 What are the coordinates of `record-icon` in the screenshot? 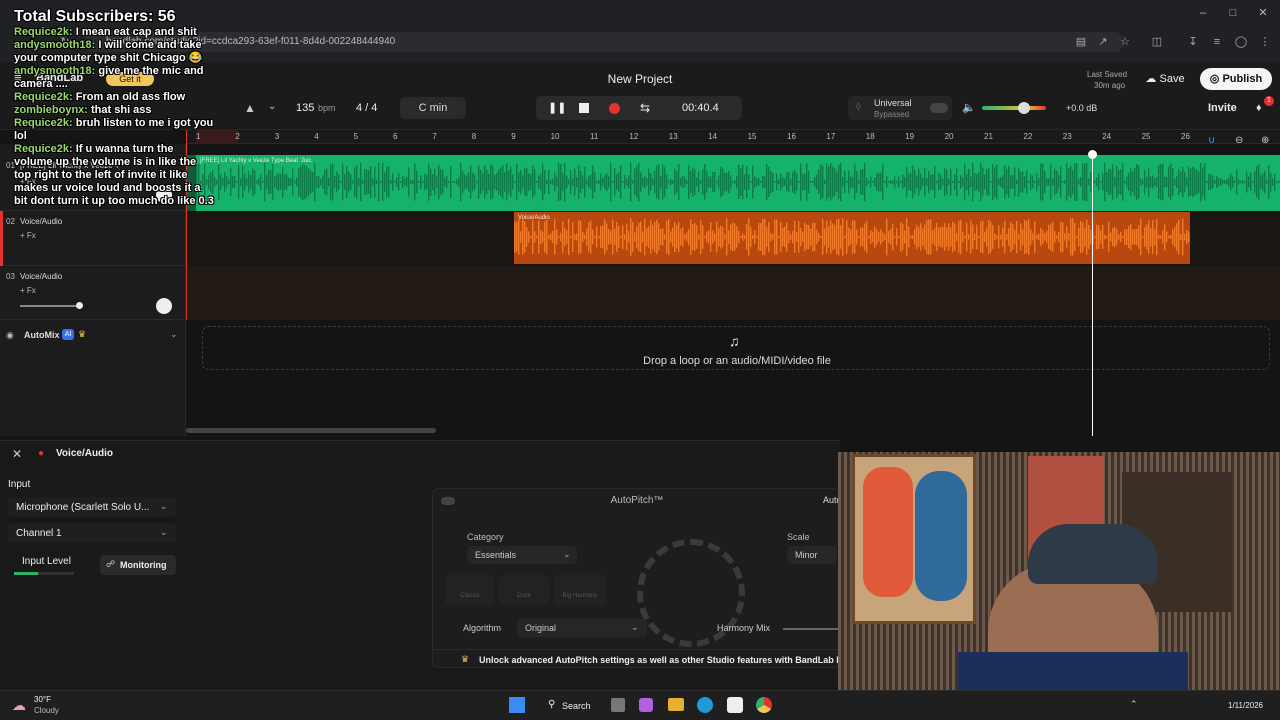 It's located at (614, 108).